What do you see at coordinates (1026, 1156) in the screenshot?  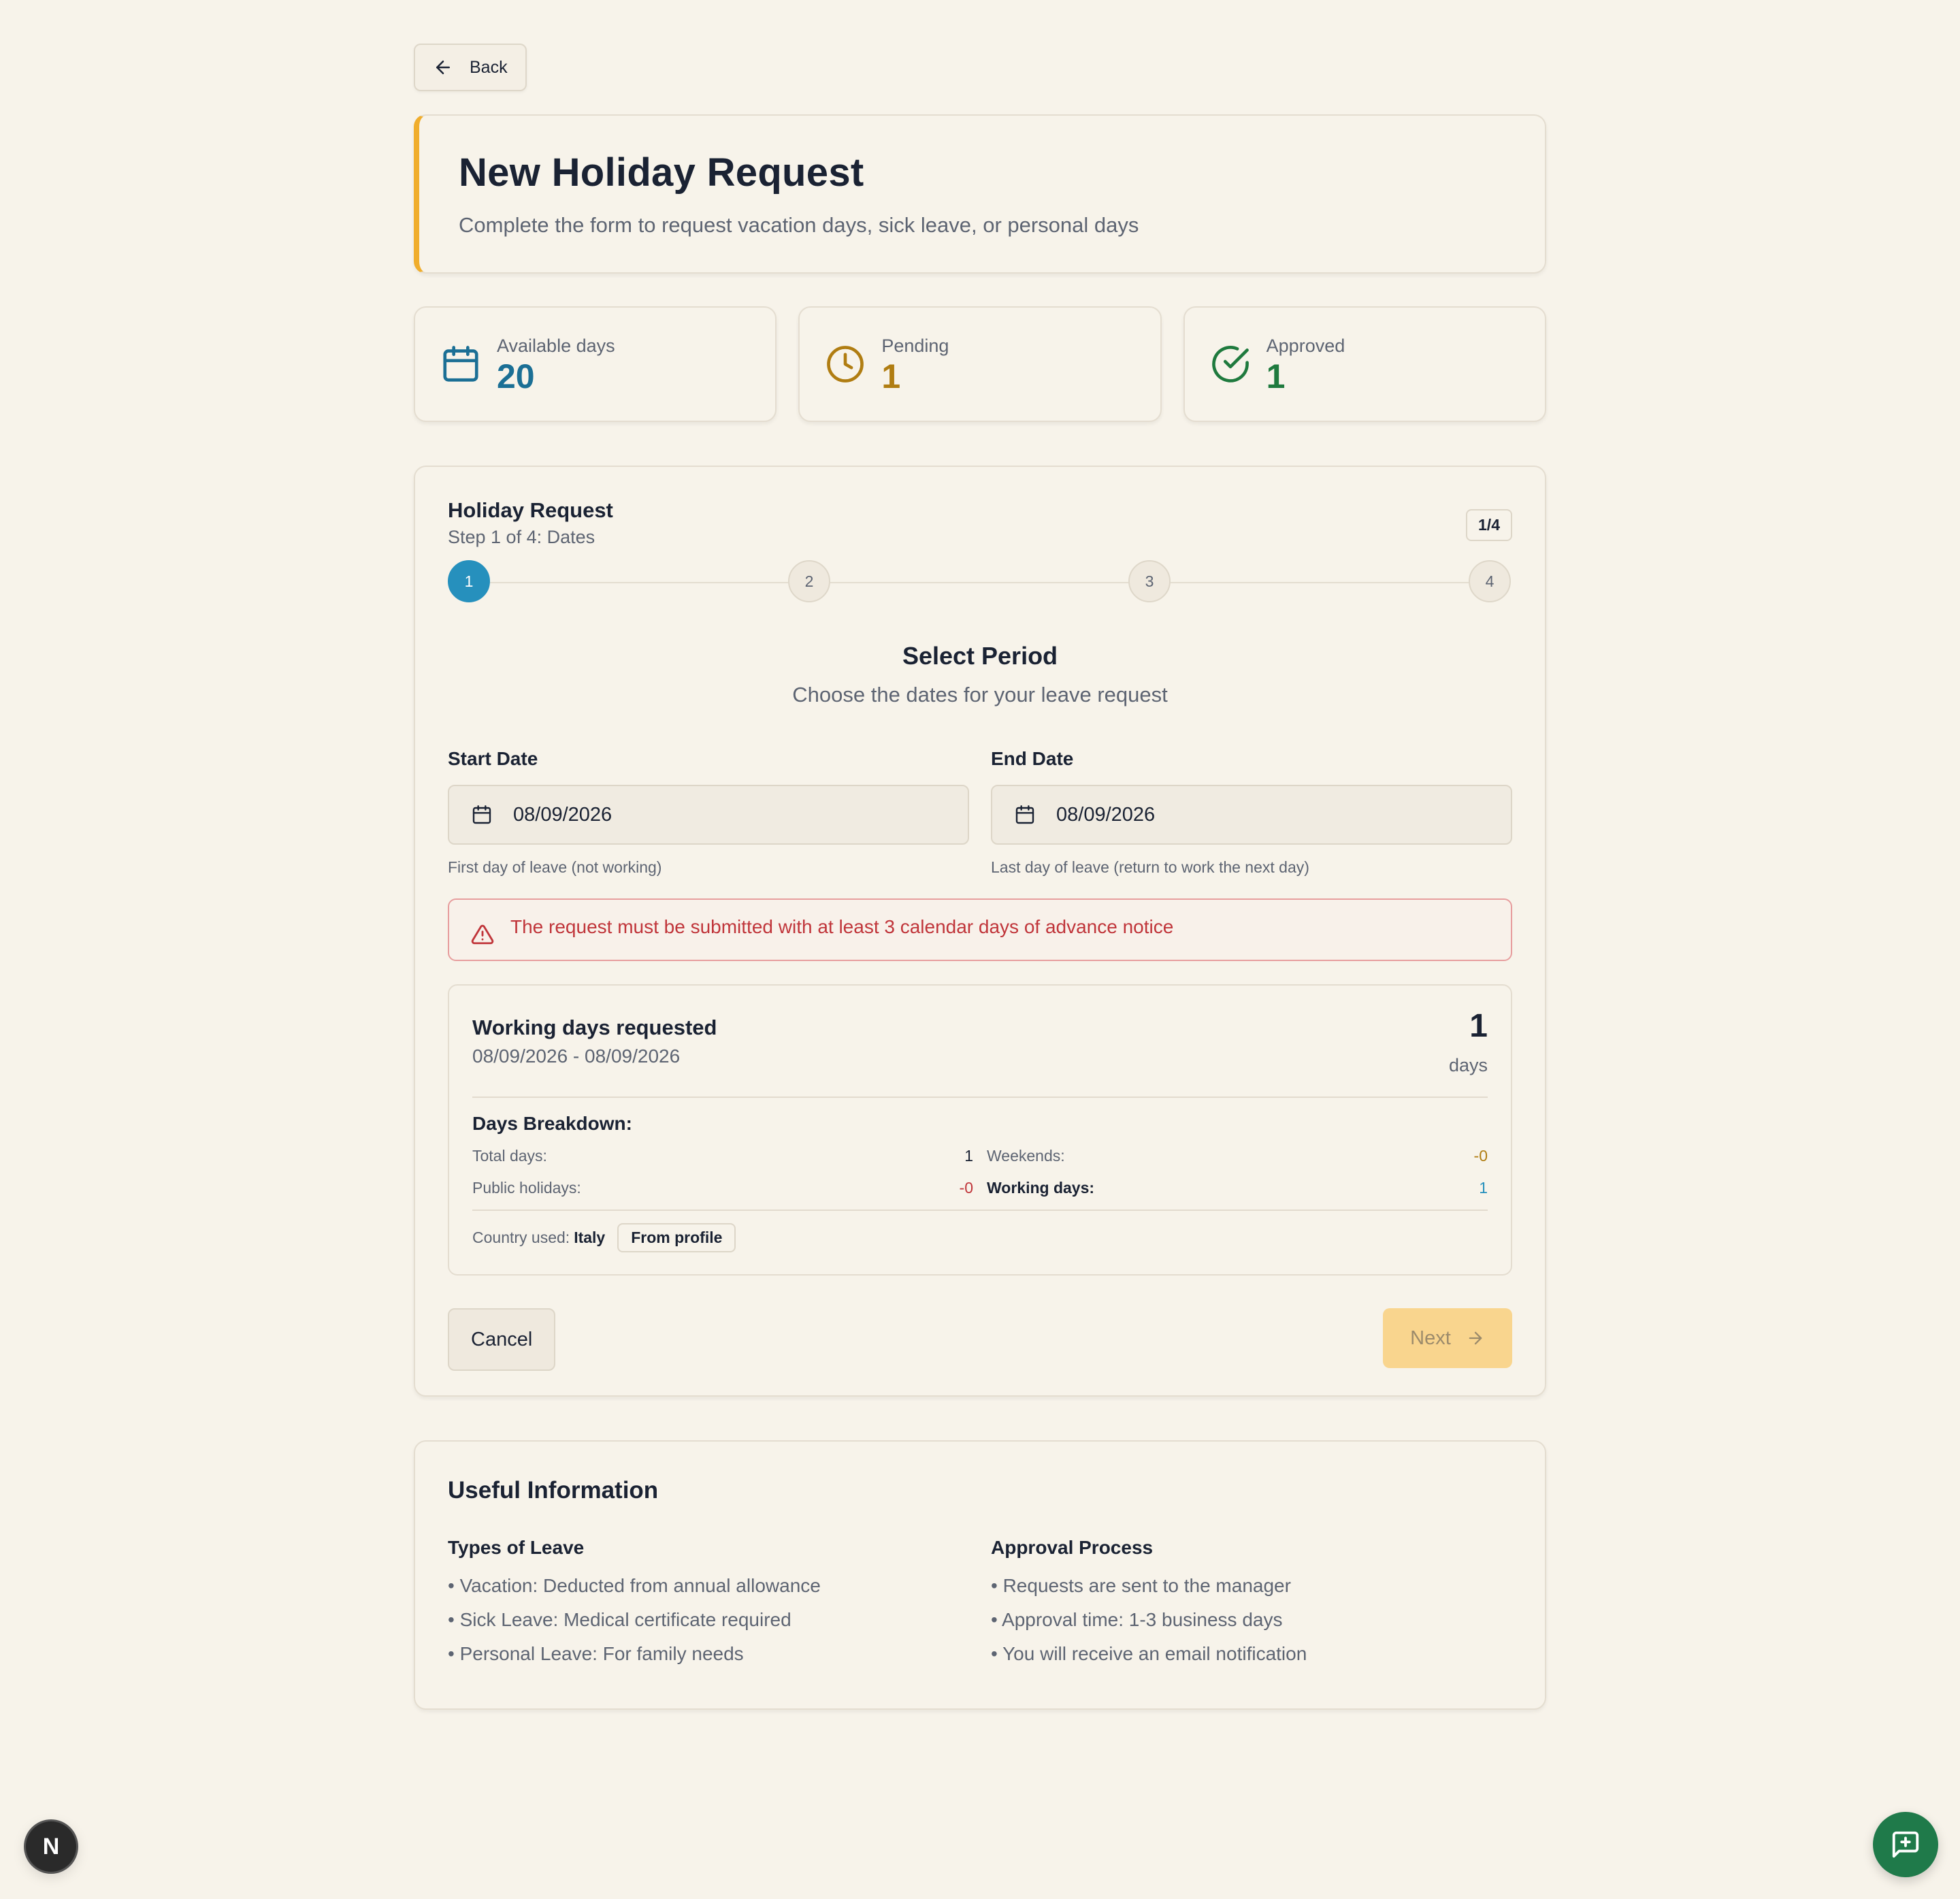 I see `breakdown-label: Weekends:` at bounding box center [1026, 1156].